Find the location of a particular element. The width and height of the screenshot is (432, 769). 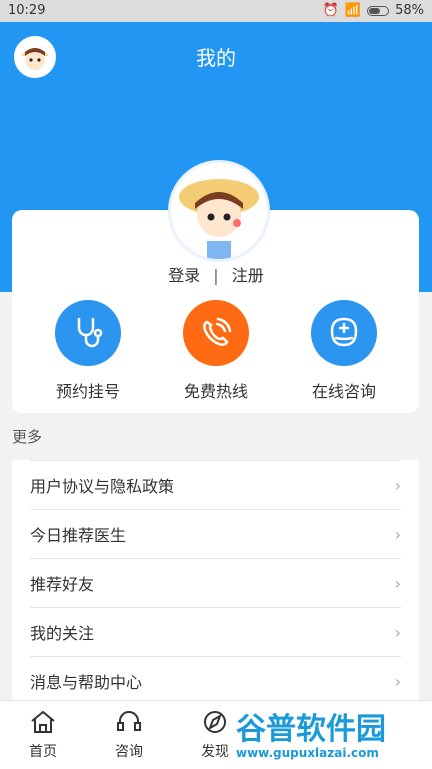

doctor-icon is located at coordinates (344, 333).